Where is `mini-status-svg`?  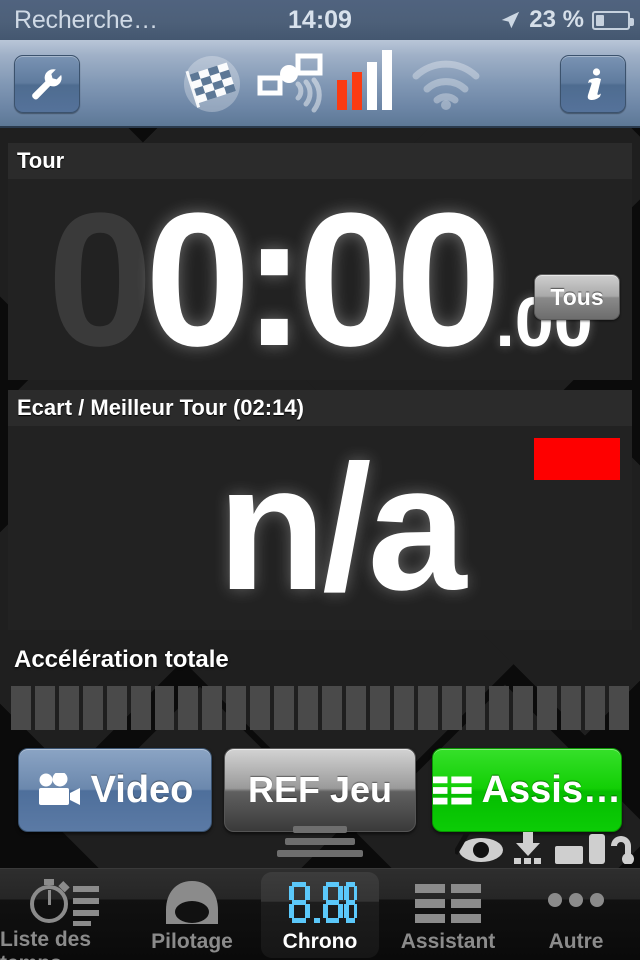 mini-status-svg is located at coordinates (543, 844).